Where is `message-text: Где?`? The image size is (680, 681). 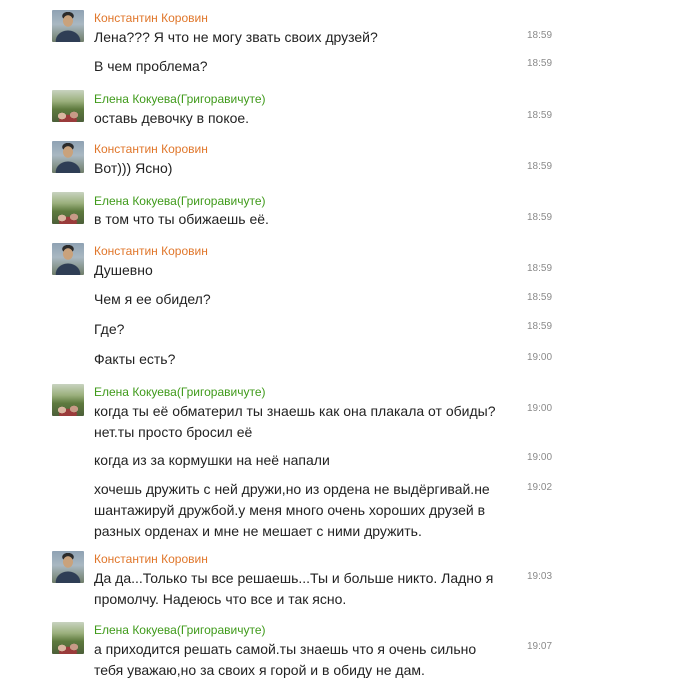 message-text: Где? is located at coordinates (109, 329).